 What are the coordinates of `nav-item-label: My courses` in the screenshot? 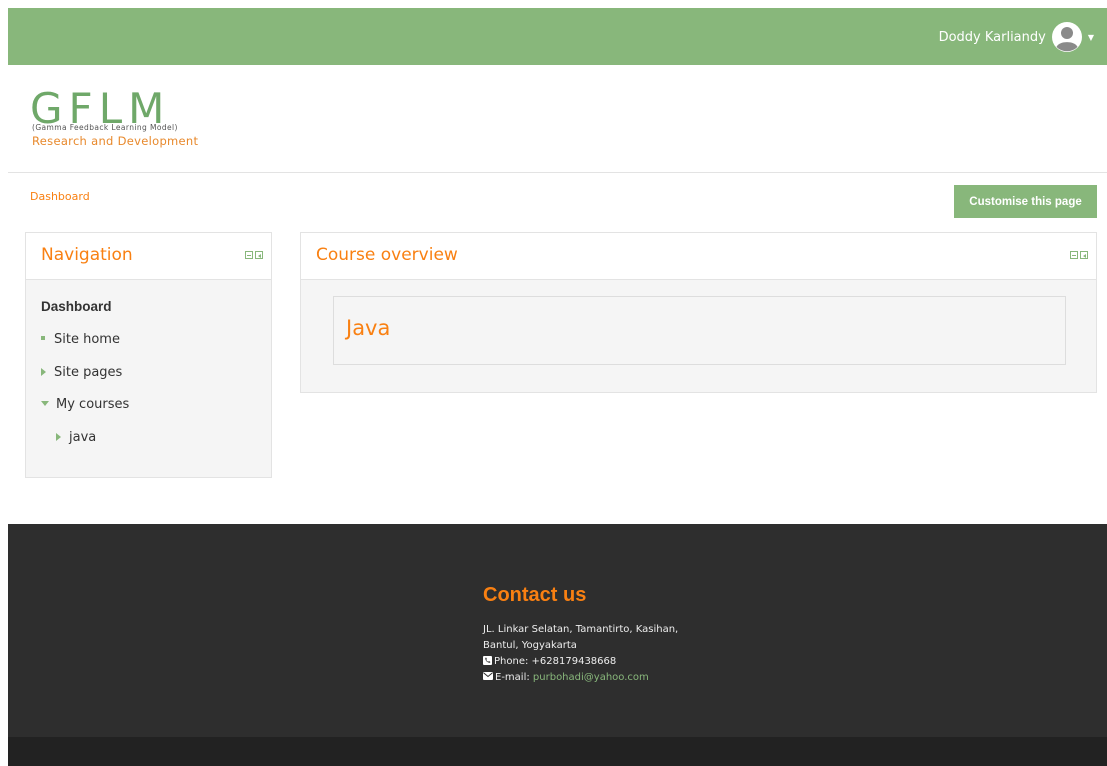 It's located at (93, 404).